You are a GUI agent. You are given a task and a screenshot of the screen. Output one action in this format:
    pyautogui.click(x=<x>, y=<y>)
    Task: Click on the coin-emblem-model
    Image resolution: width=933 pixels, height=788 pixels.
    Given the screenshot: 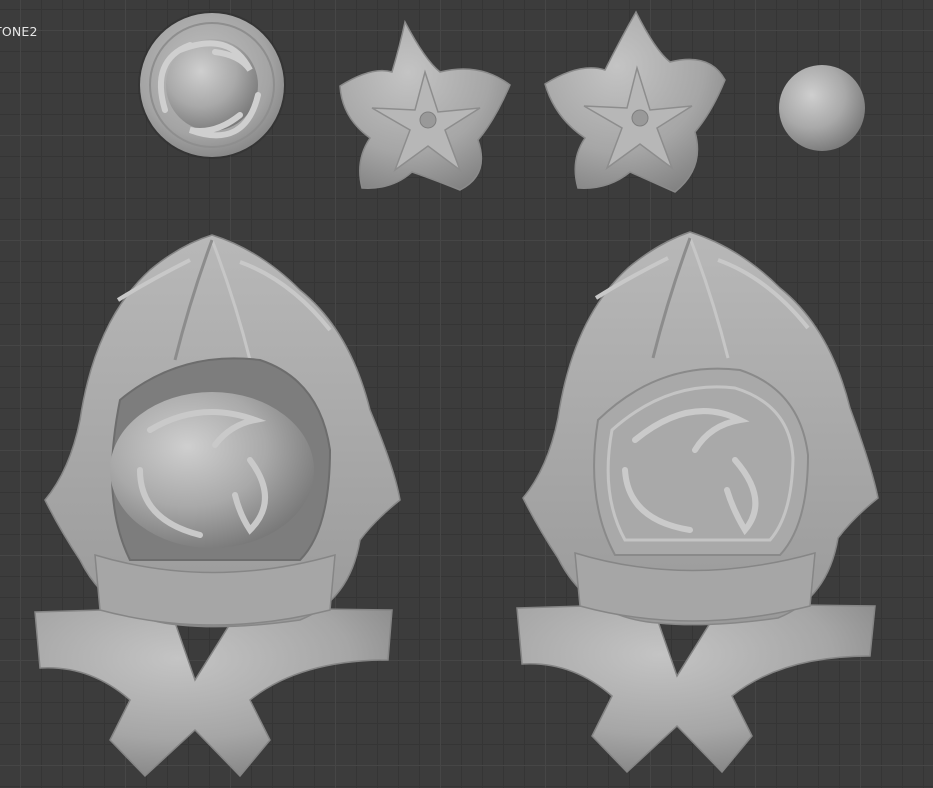 What is the action you would take?
    pyautogui.click(x=212, y=85)
    